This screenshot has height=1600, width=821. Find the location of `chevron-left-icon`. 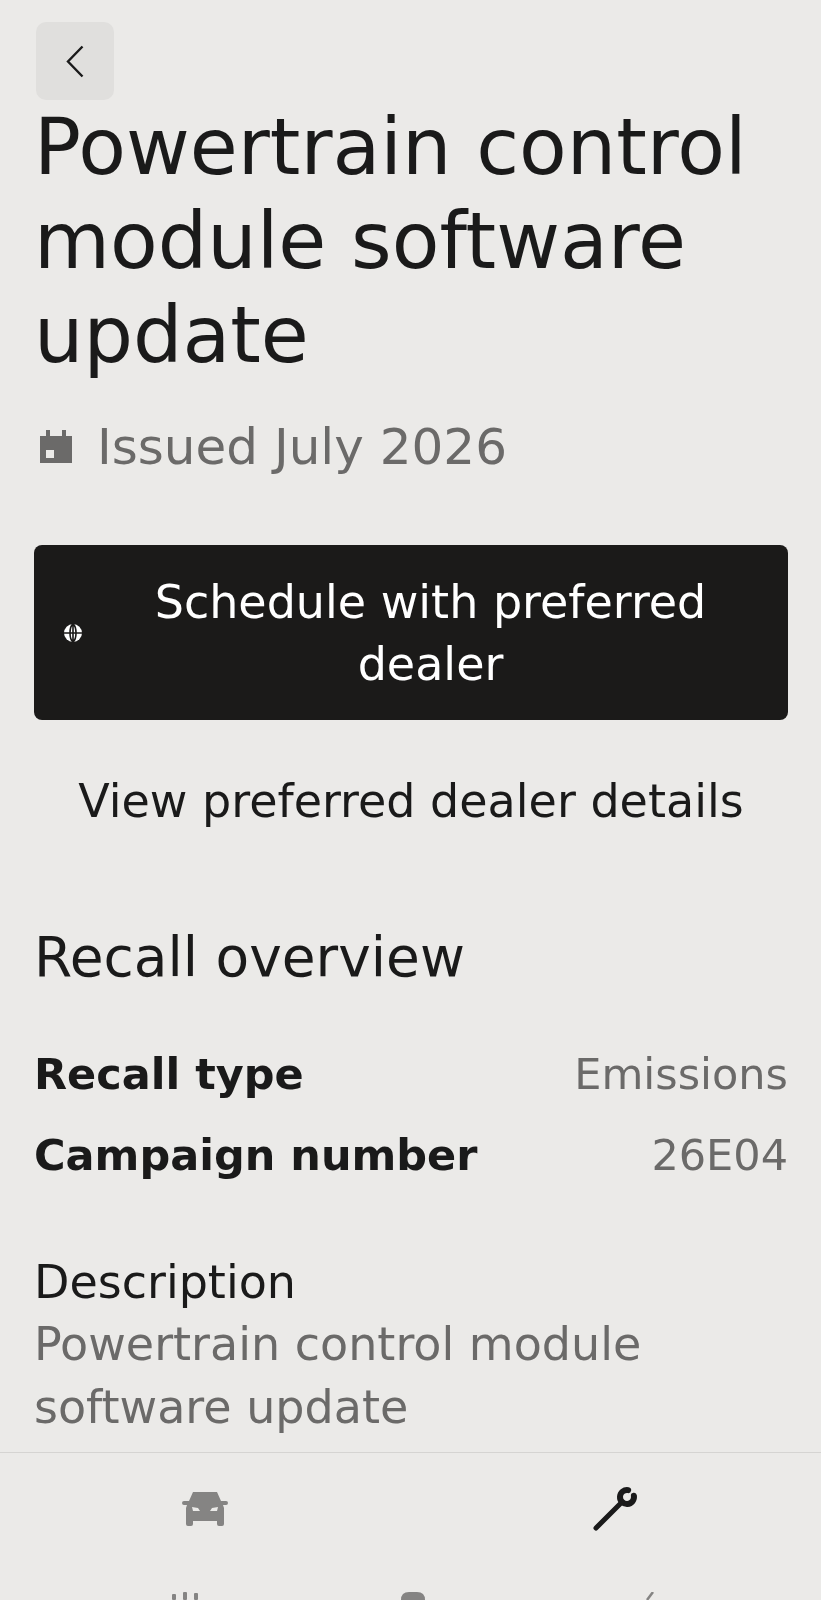

chevron-left-icon is located at coordinates (75, 61).